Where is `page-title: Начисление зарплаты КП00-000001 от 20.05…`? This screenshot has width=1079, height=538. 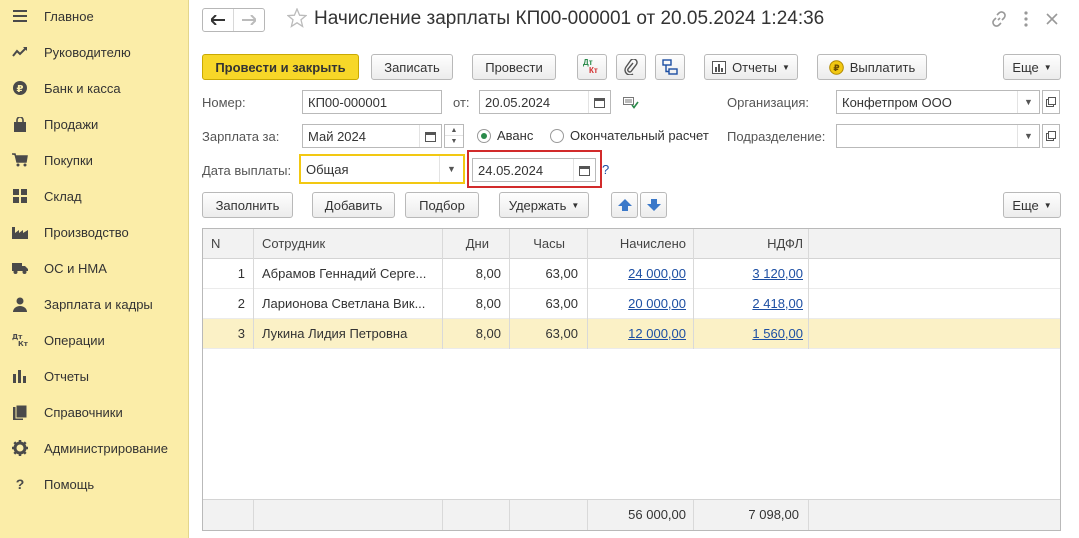 page-title: Начисление зарплаты КП00-000001 от 20.05… is located at coordinates (569, 18).